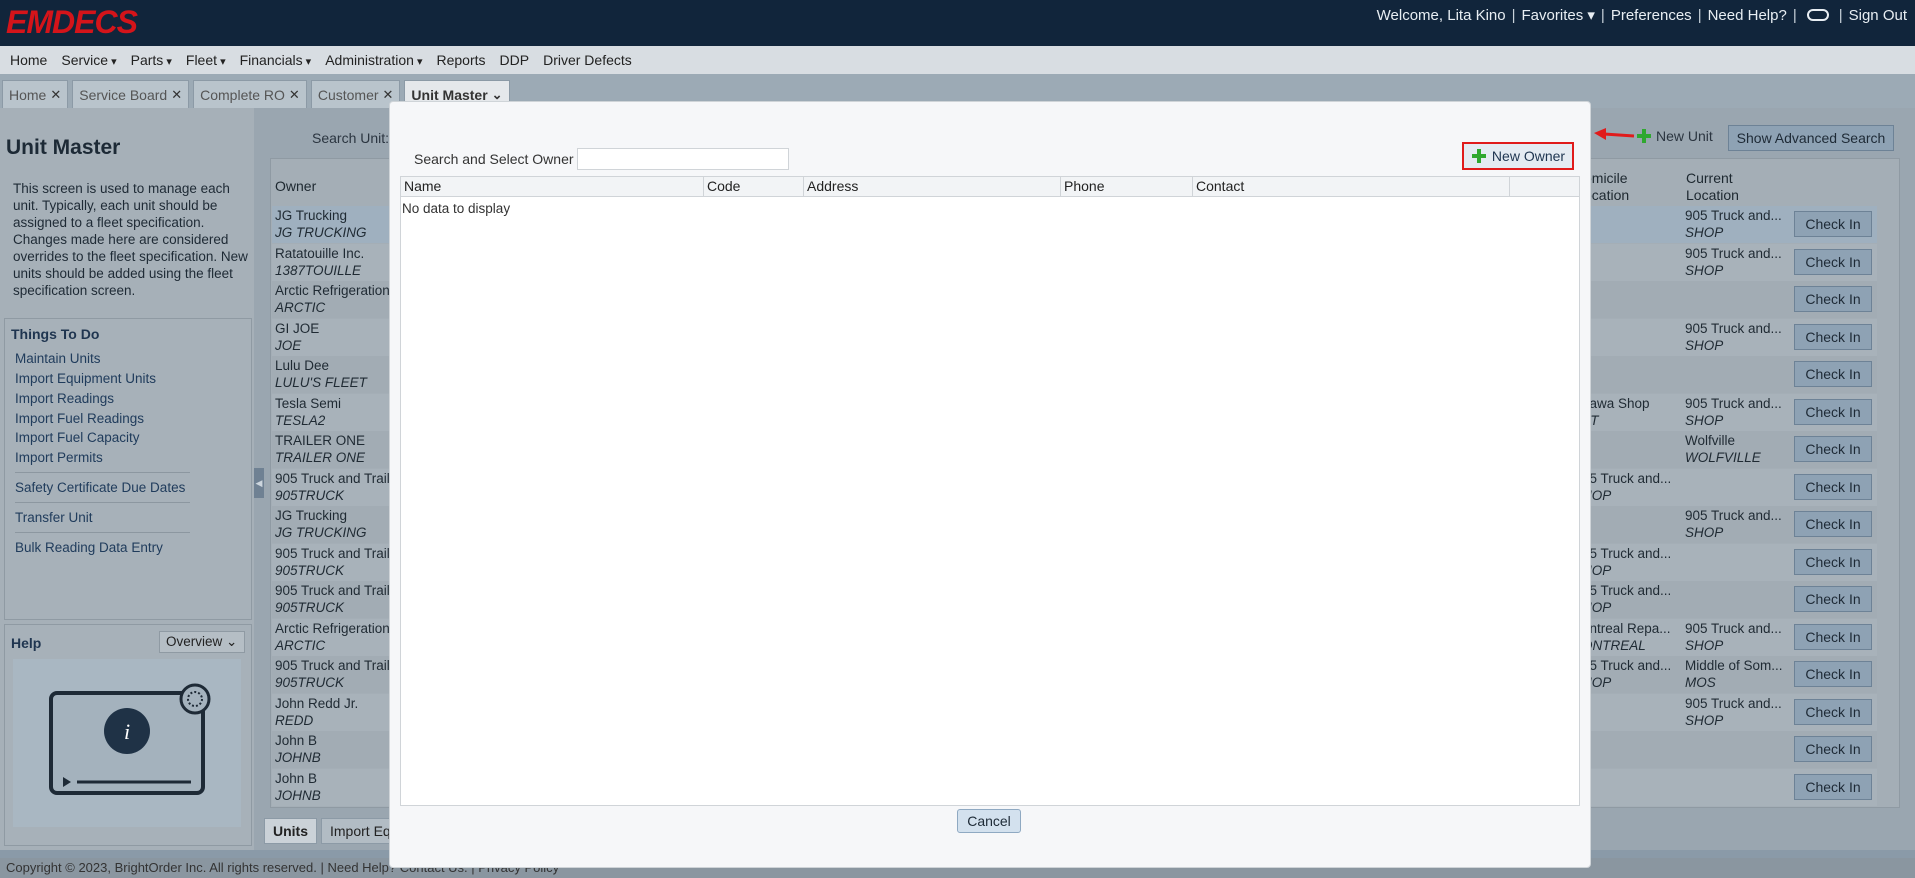 This screenshot has width=1915, height=878. Describe the element at coordinates (1479, 156) in the screenshot. I see `plus-icon` at that location.